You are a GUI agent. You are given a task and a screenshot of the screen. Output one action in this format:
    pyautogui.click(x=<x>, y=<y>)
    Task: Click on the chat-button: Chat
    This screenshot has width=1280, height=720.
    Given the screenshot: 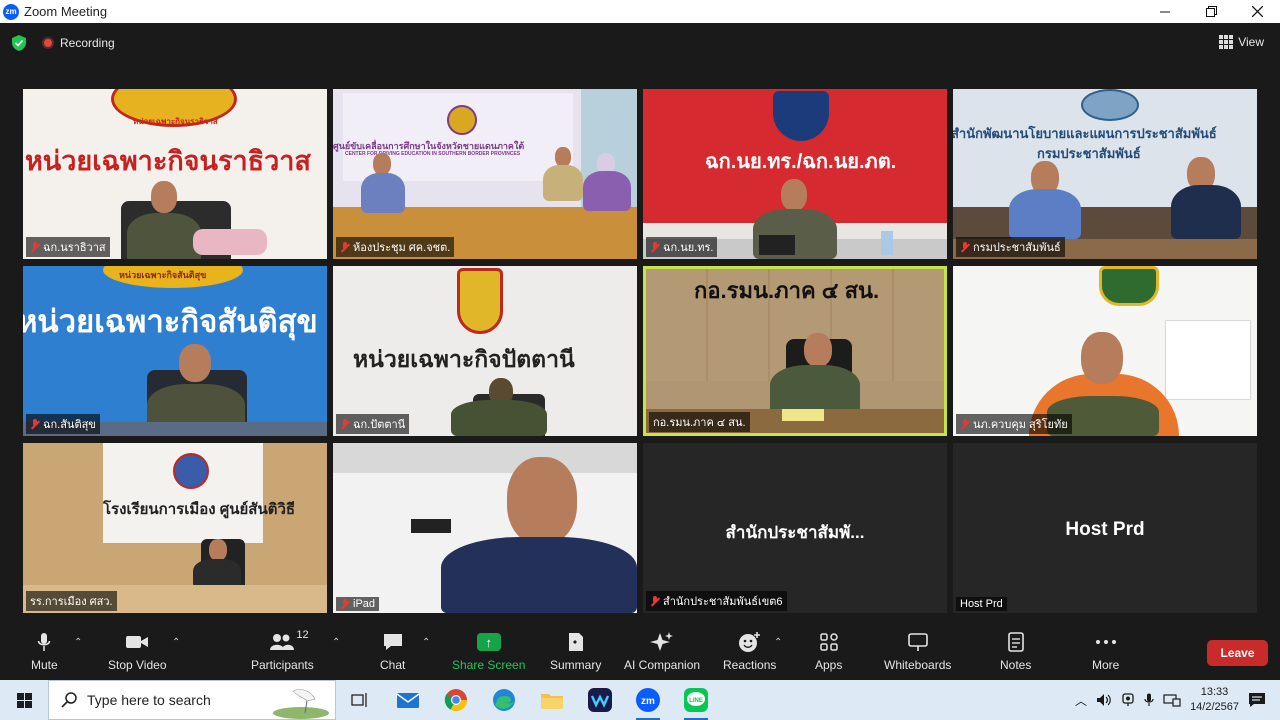 What is the action you would take?
    pyautogui.click(x=392, y=651)
    